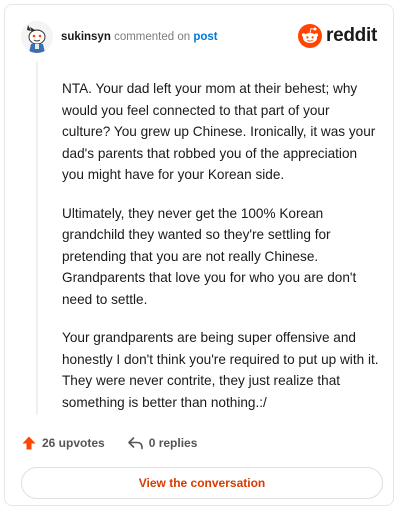 The image size is (400, 512). I want to click on replies-button: 0 replies, so click(162, 443).